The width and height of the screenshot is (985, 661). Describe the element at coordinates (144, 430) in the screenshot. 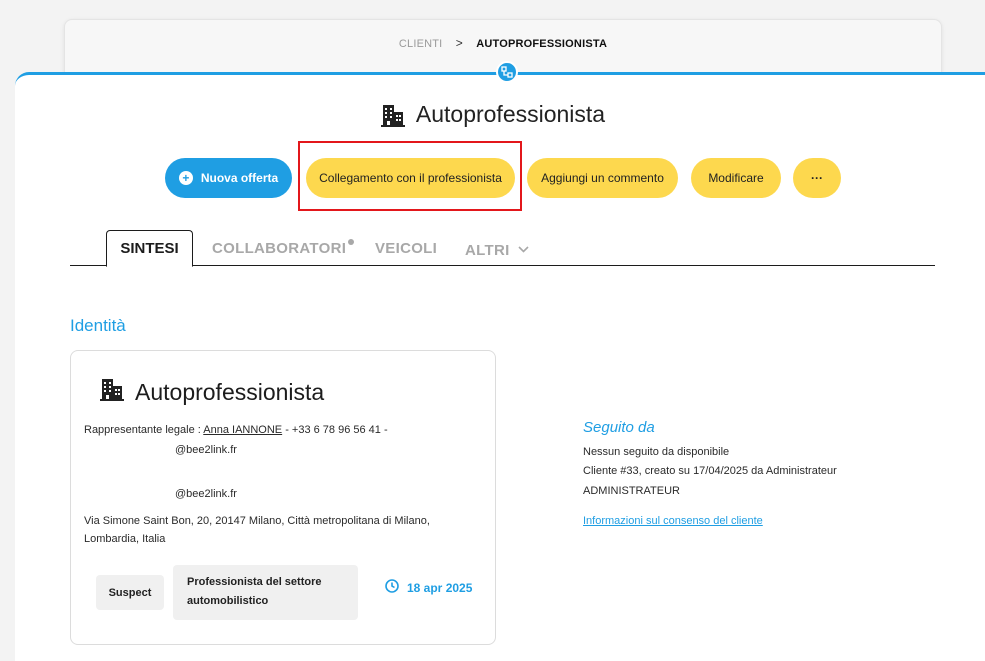

I see `rep-prefix: Rappresentante legale :` at that location.